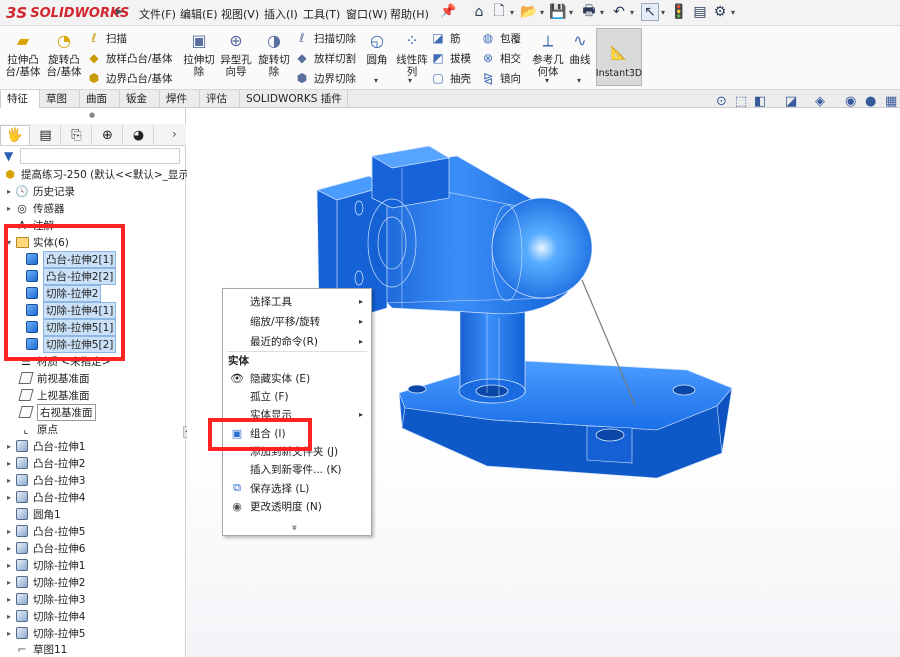 The width and height of the screenshot is (900, 657). I want to click on featuremanager-tab-icon: 🖐, so click(15, 135).